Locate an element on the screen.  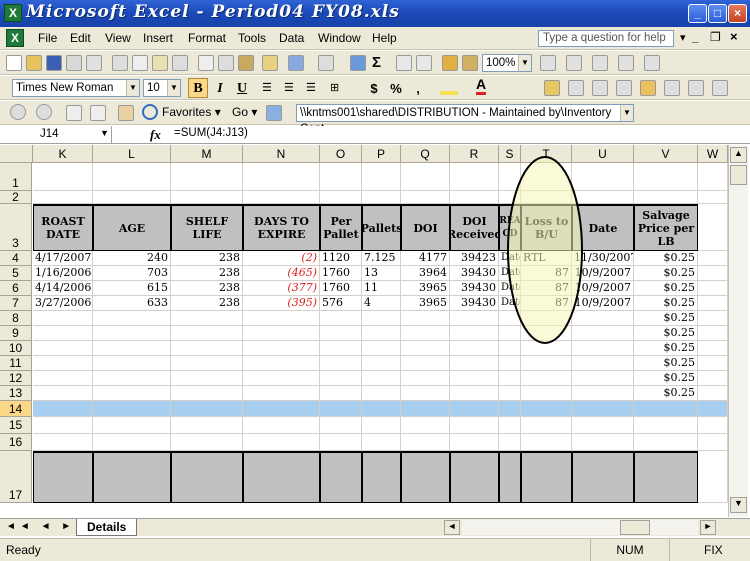
cell-T10 is located at coordinates (546, 348).